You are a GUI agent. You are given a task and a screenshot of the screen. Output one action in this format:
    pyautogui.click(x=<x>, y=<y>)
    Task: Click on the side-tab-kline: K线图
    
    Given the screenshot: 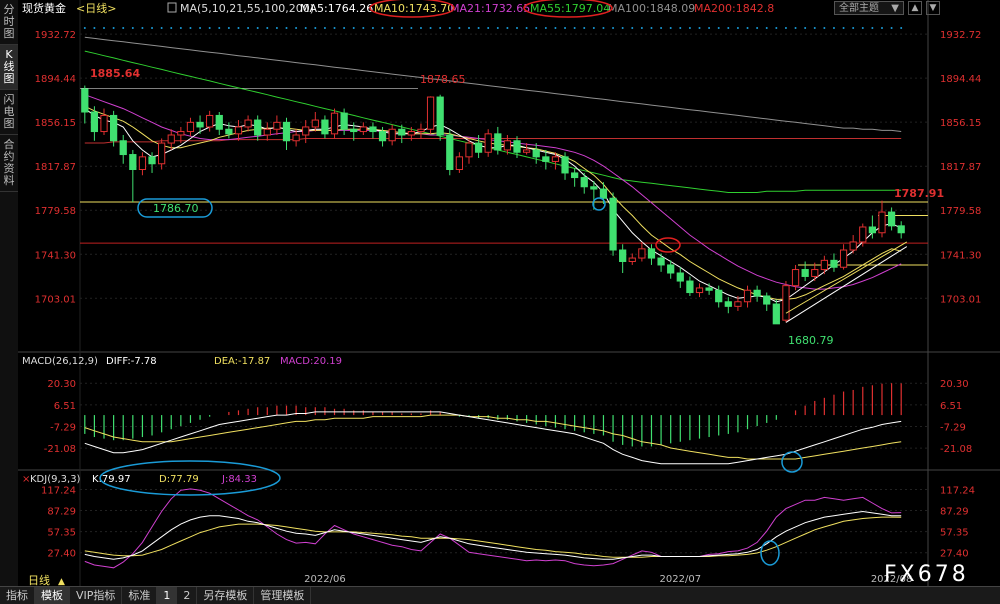 What is the action you would take?
    pyautogui.click(x=9, y=67)
    